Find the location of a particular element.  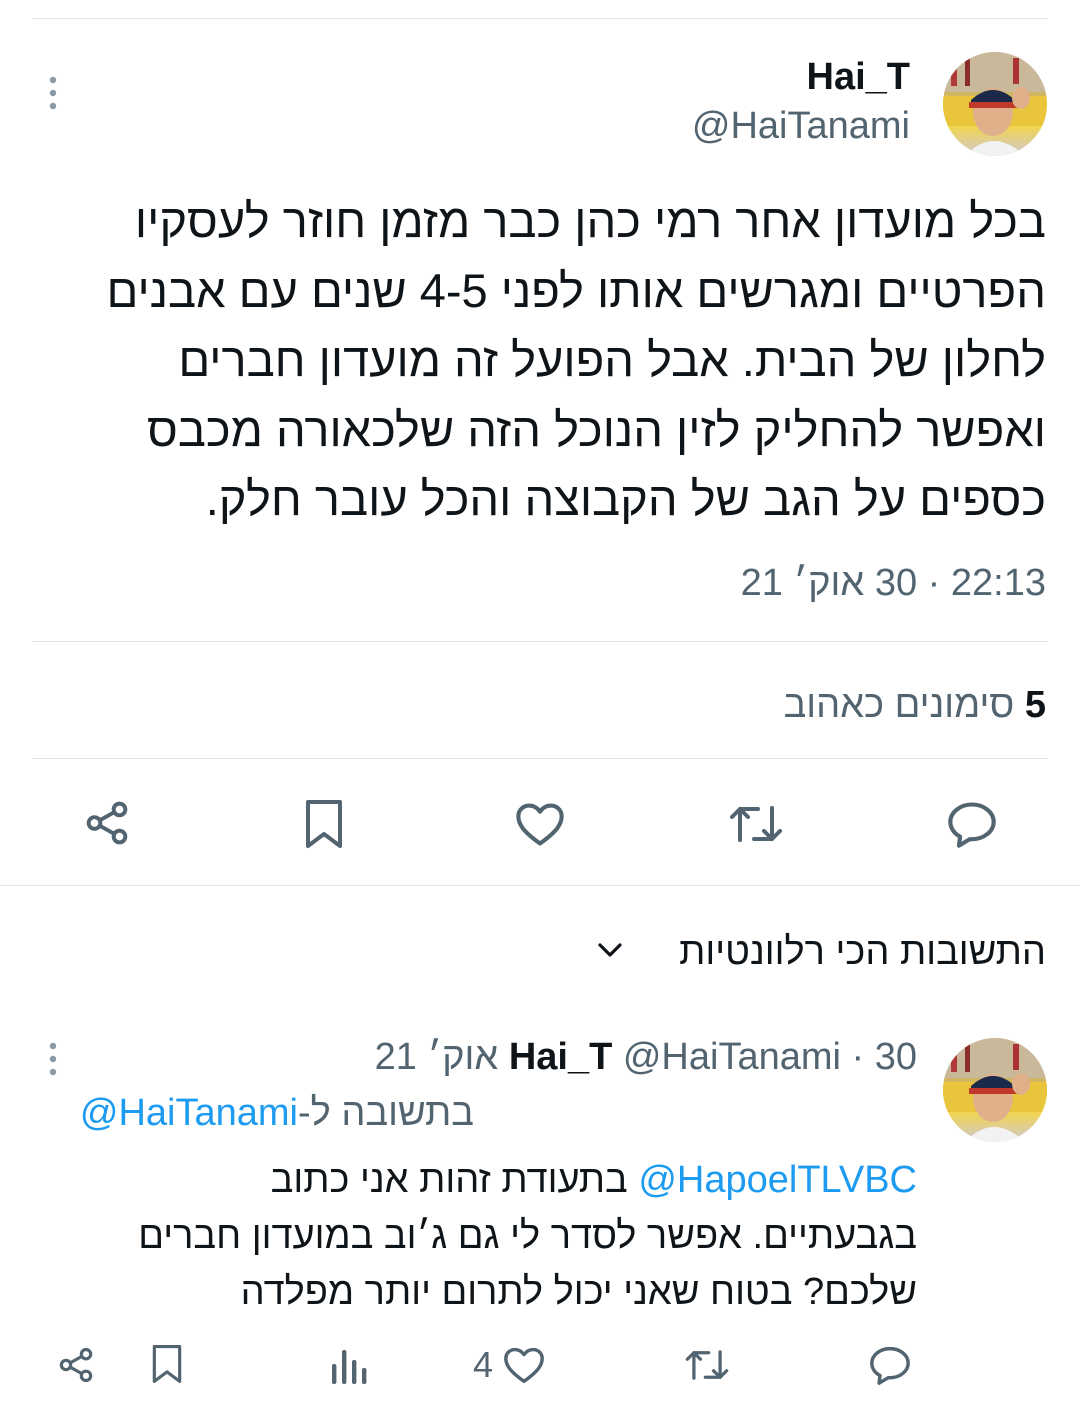

replying-to: בתשובה ל-@HaiTanami is located at coordinates (254, 1113).